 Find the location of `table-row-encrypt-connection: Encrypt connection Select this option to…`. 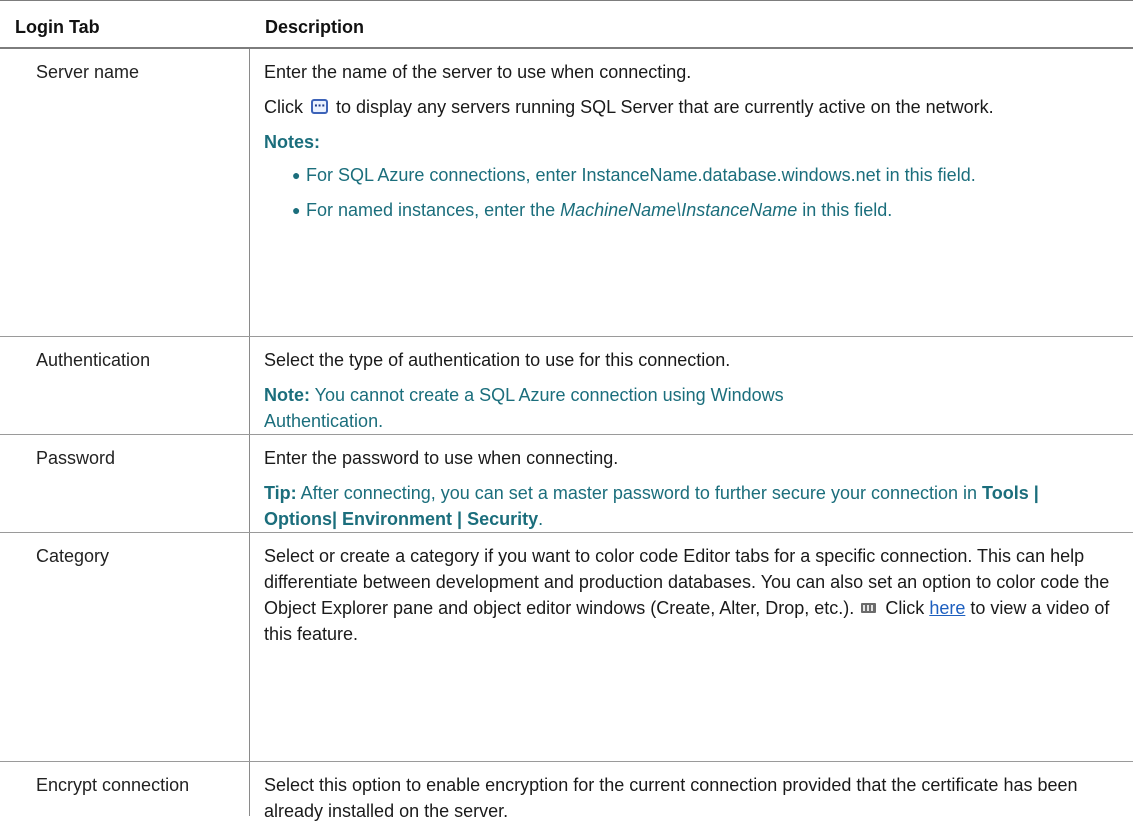

table-row-encrypt-connection: Encrypt connection Select this option to… is located at coordinates (566, 791).